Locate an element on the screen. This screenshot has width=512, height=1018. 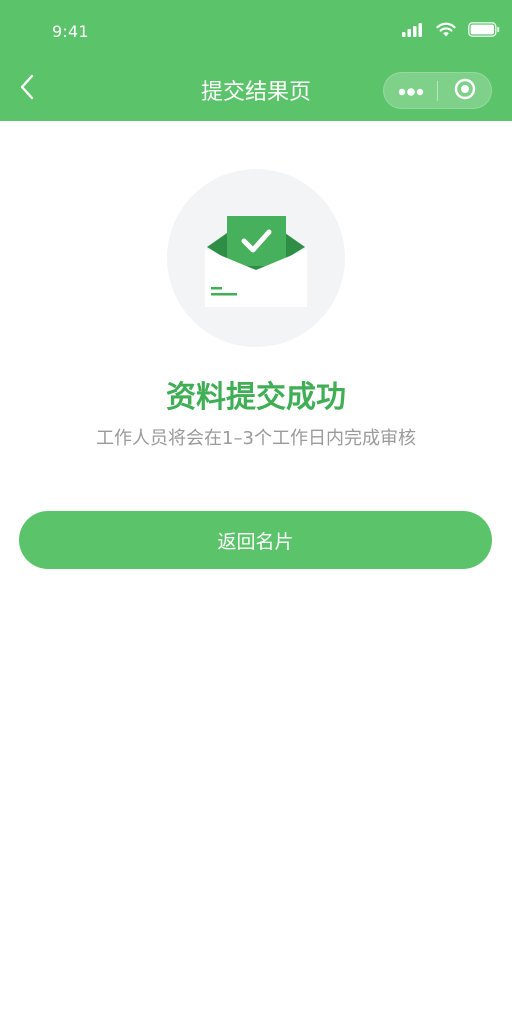
back-to-card-button: 返回名片 is located at coordinates (255, 540).